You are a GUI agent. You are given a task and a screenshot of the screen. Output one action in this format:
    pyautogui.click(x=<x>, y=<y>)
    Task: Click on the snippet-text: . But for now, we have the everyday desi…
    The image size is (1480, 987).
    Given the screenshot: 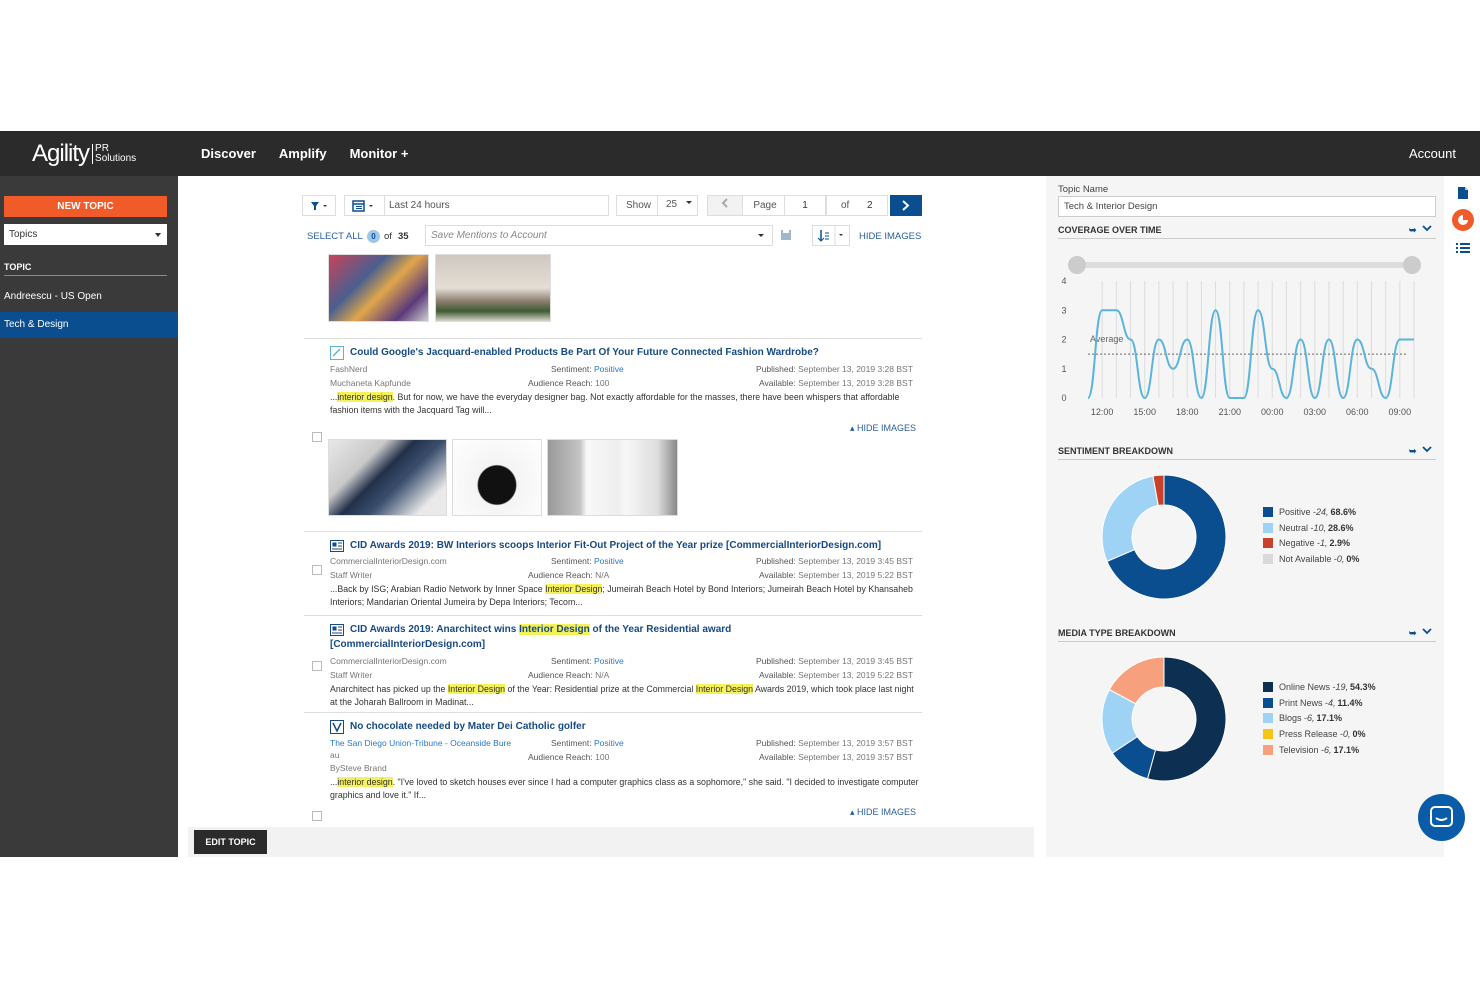 What is the action you would take?
    pyautogui.click(x=615, y=403)
    